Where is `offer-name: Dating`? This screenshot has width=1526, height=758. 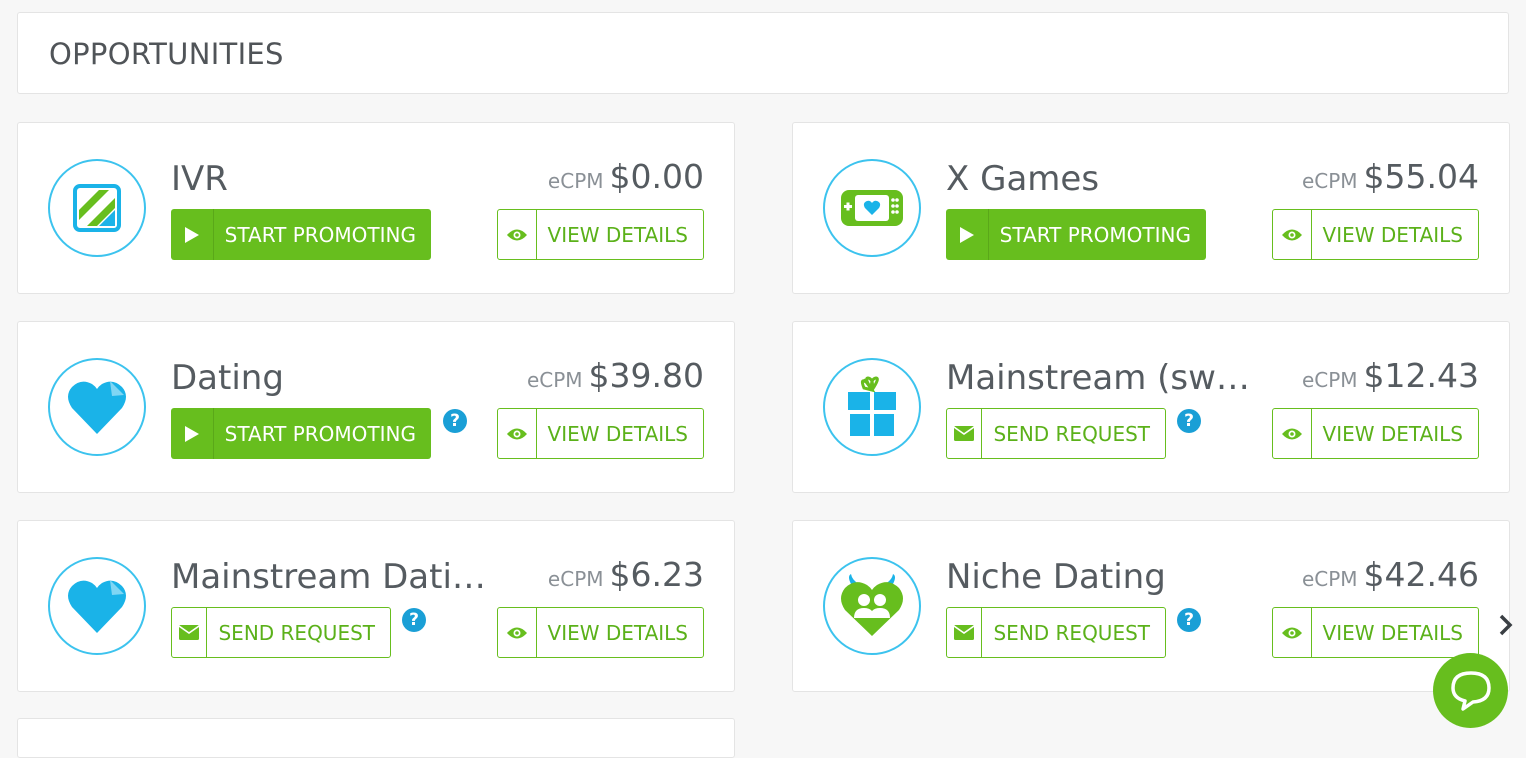
offer-name: Dating is located at coordinates (227, 378).